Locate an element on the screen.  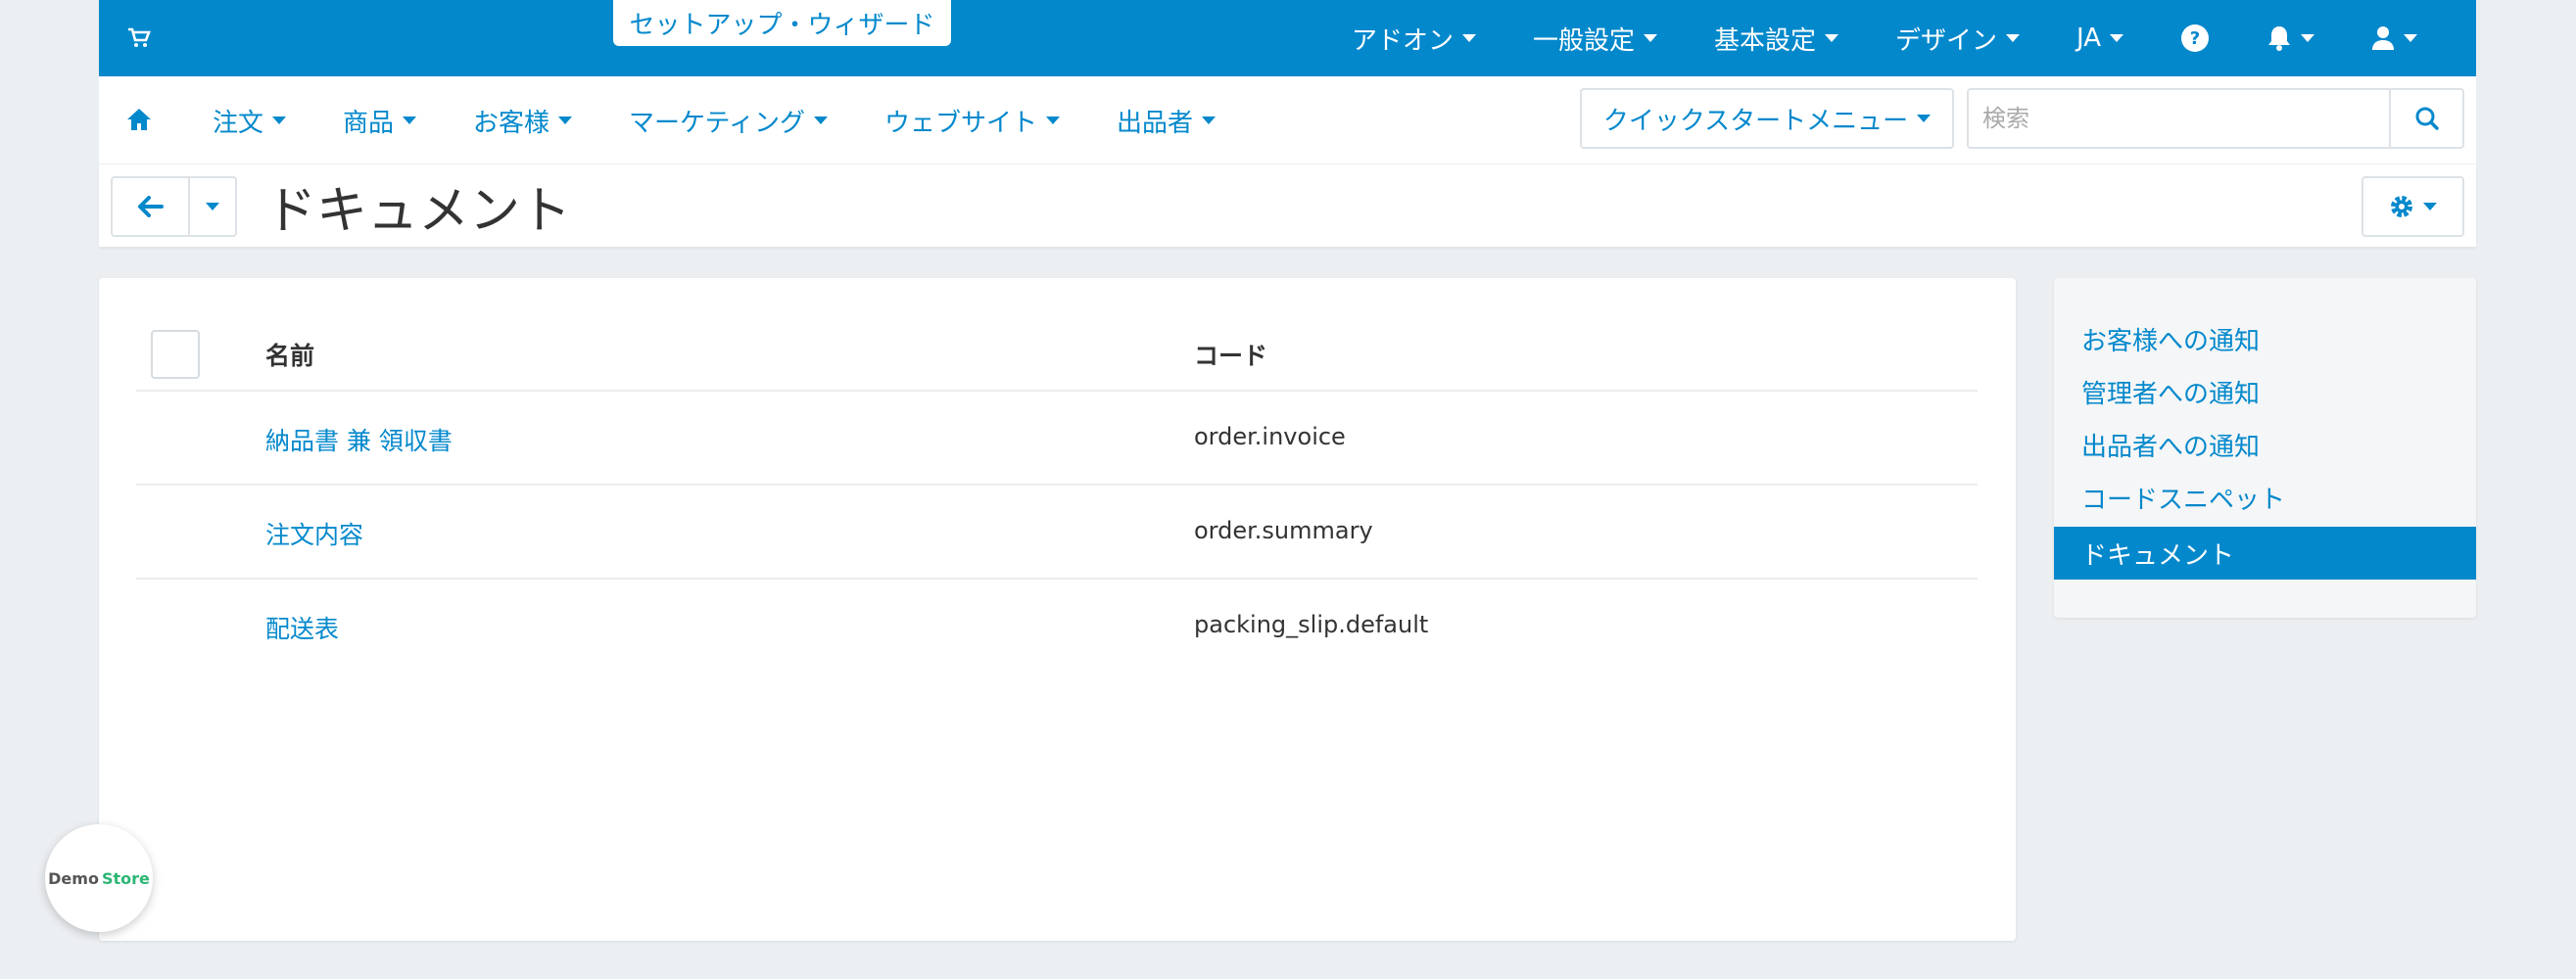
document-name-link: 注文内容 is located at coordinates (314, 533).